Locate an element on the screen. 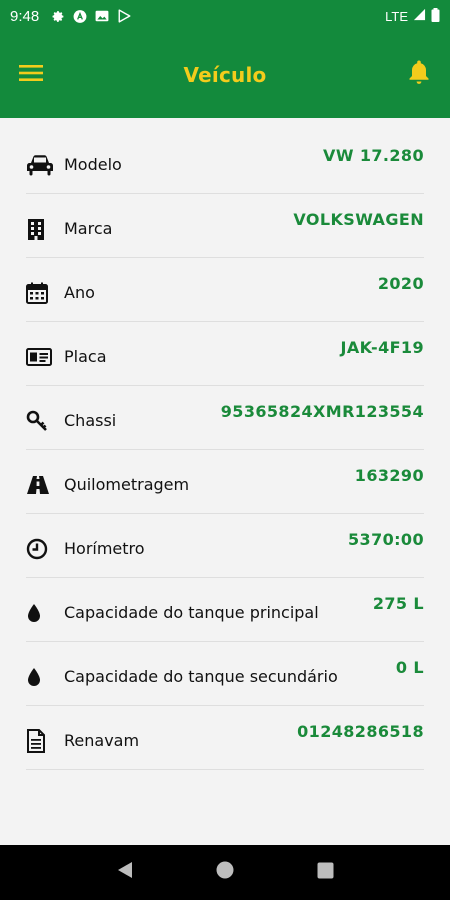  notifications-button is located at coordinates (419, 74).